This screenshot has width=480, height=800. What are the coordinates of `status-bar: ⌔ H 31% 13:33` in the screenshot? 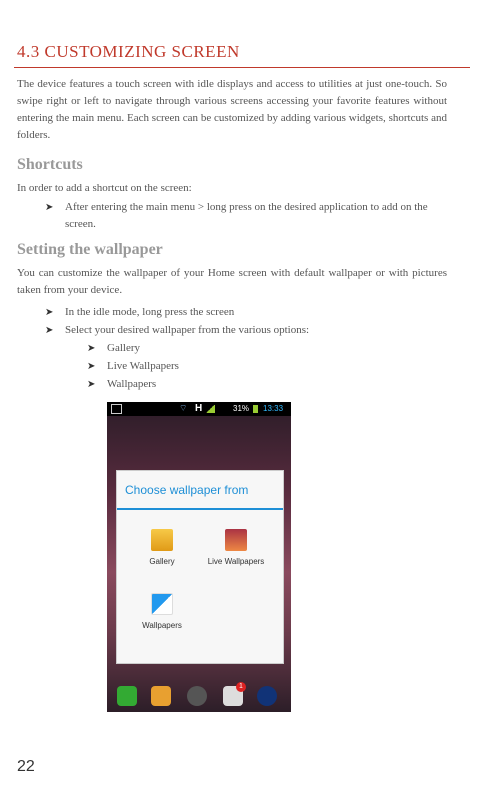 It's located at (199, 409).